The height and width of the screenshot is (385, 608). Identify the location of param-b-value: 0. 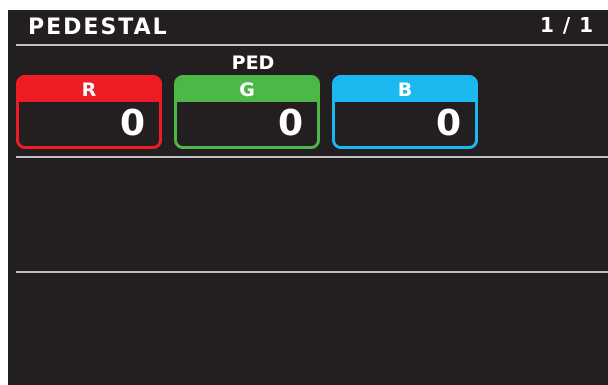
(448, 123).